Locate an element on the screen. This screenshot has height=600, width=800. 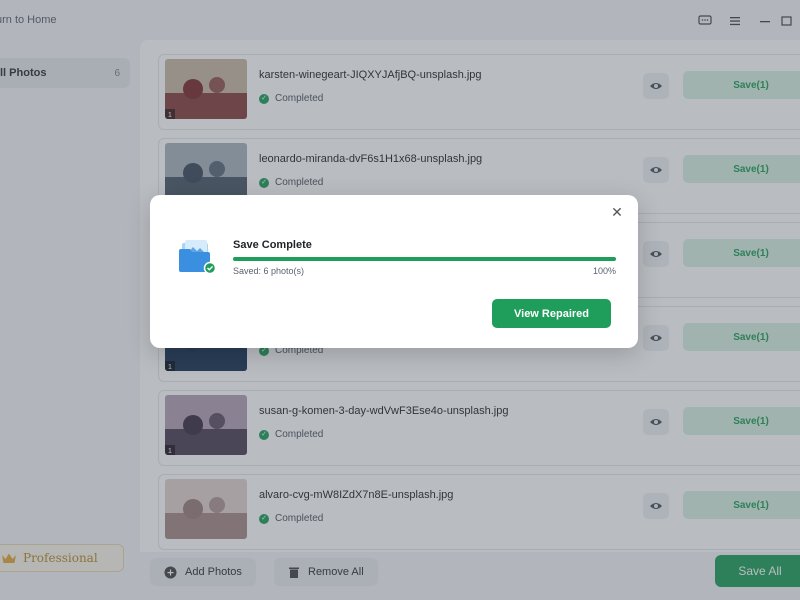
view-repaired-button: View Repaired is located at coordinates (551, 313).